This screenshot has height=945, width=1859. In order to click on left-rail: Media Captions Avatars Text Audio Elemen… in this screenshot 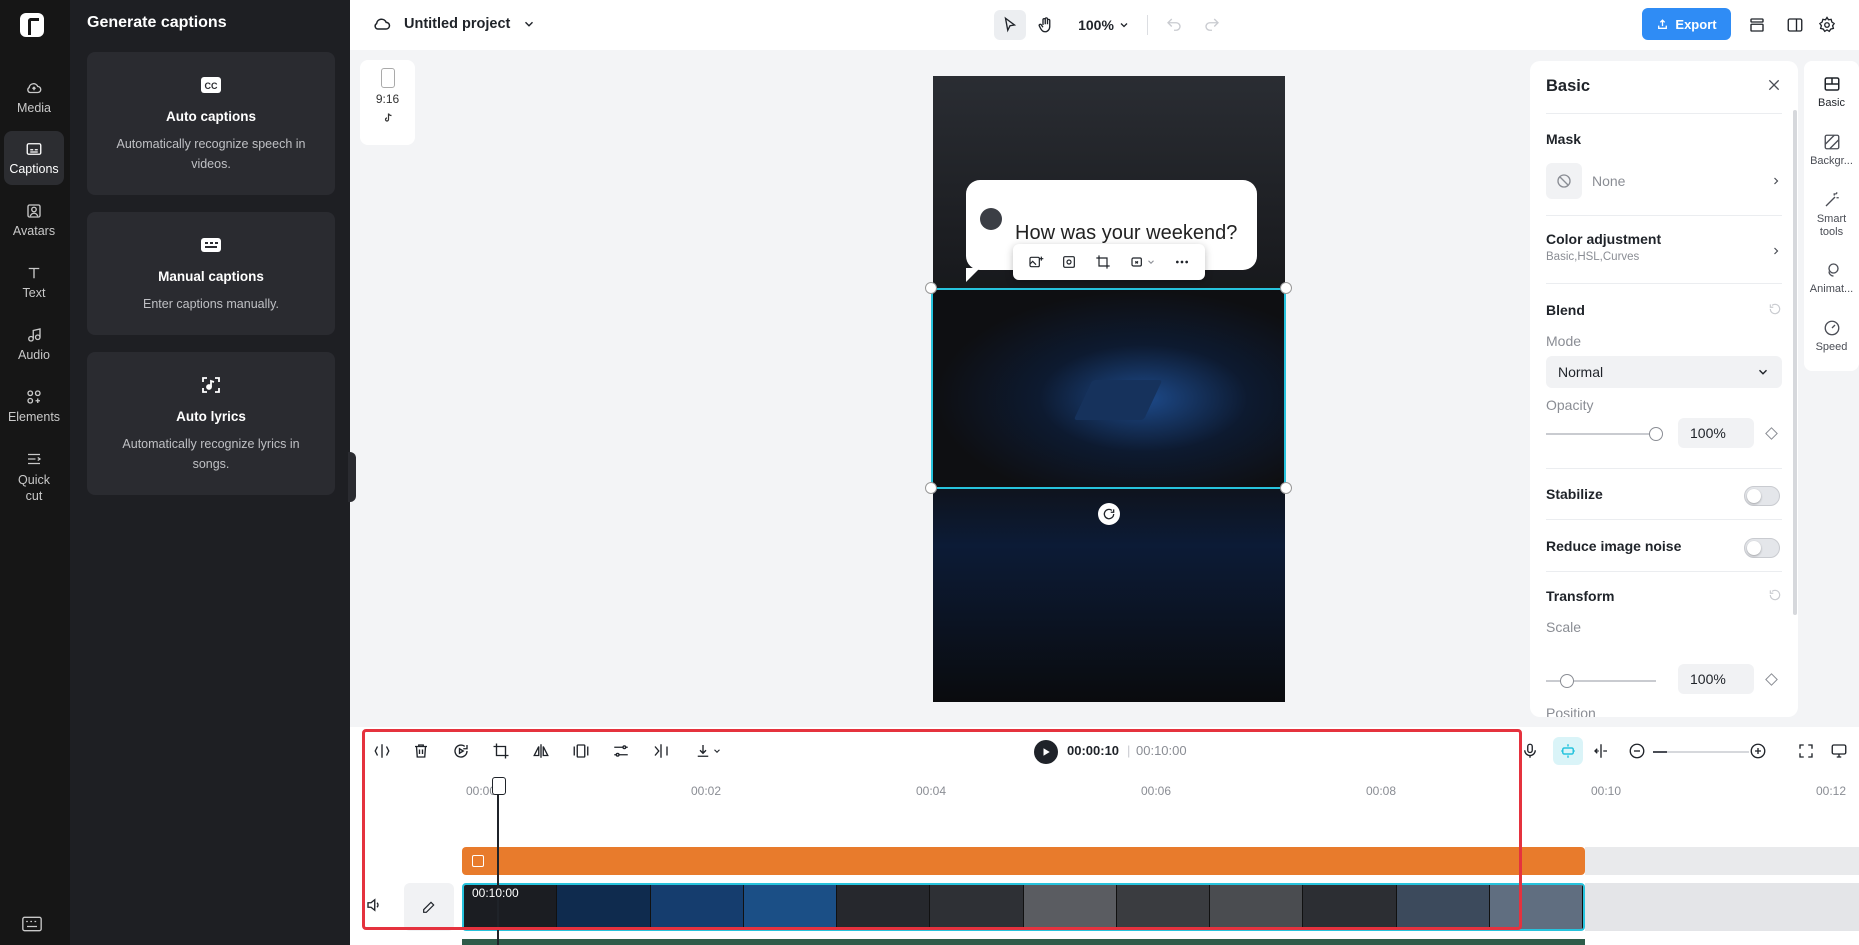, I will do `click(35, 472)`.